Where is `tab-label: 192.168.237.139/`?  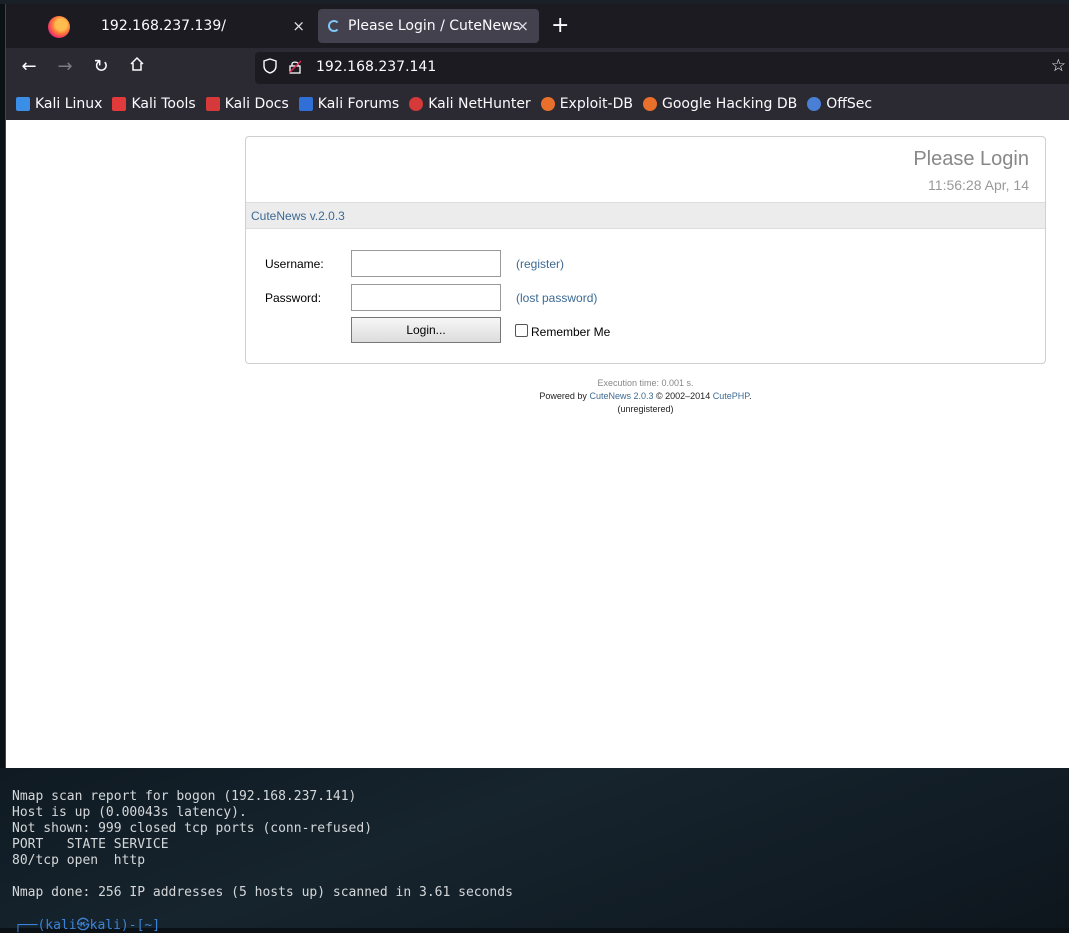 tab-label: 192.168.237.139/ is located at coordinates (163, 26).